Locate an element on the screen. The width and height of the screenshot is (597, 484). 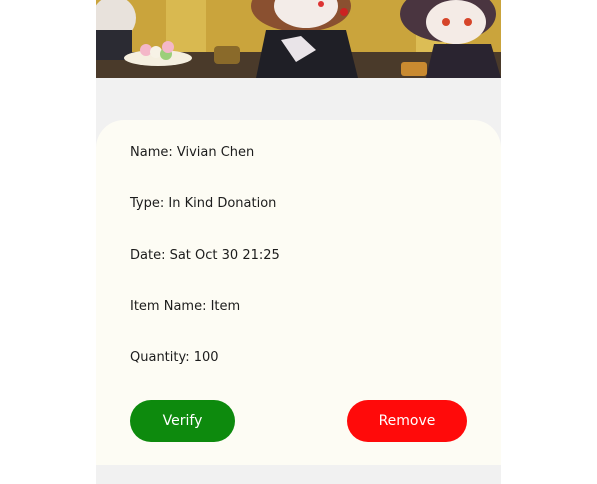
remove-button: Remove is located at coordinates (407, 421).